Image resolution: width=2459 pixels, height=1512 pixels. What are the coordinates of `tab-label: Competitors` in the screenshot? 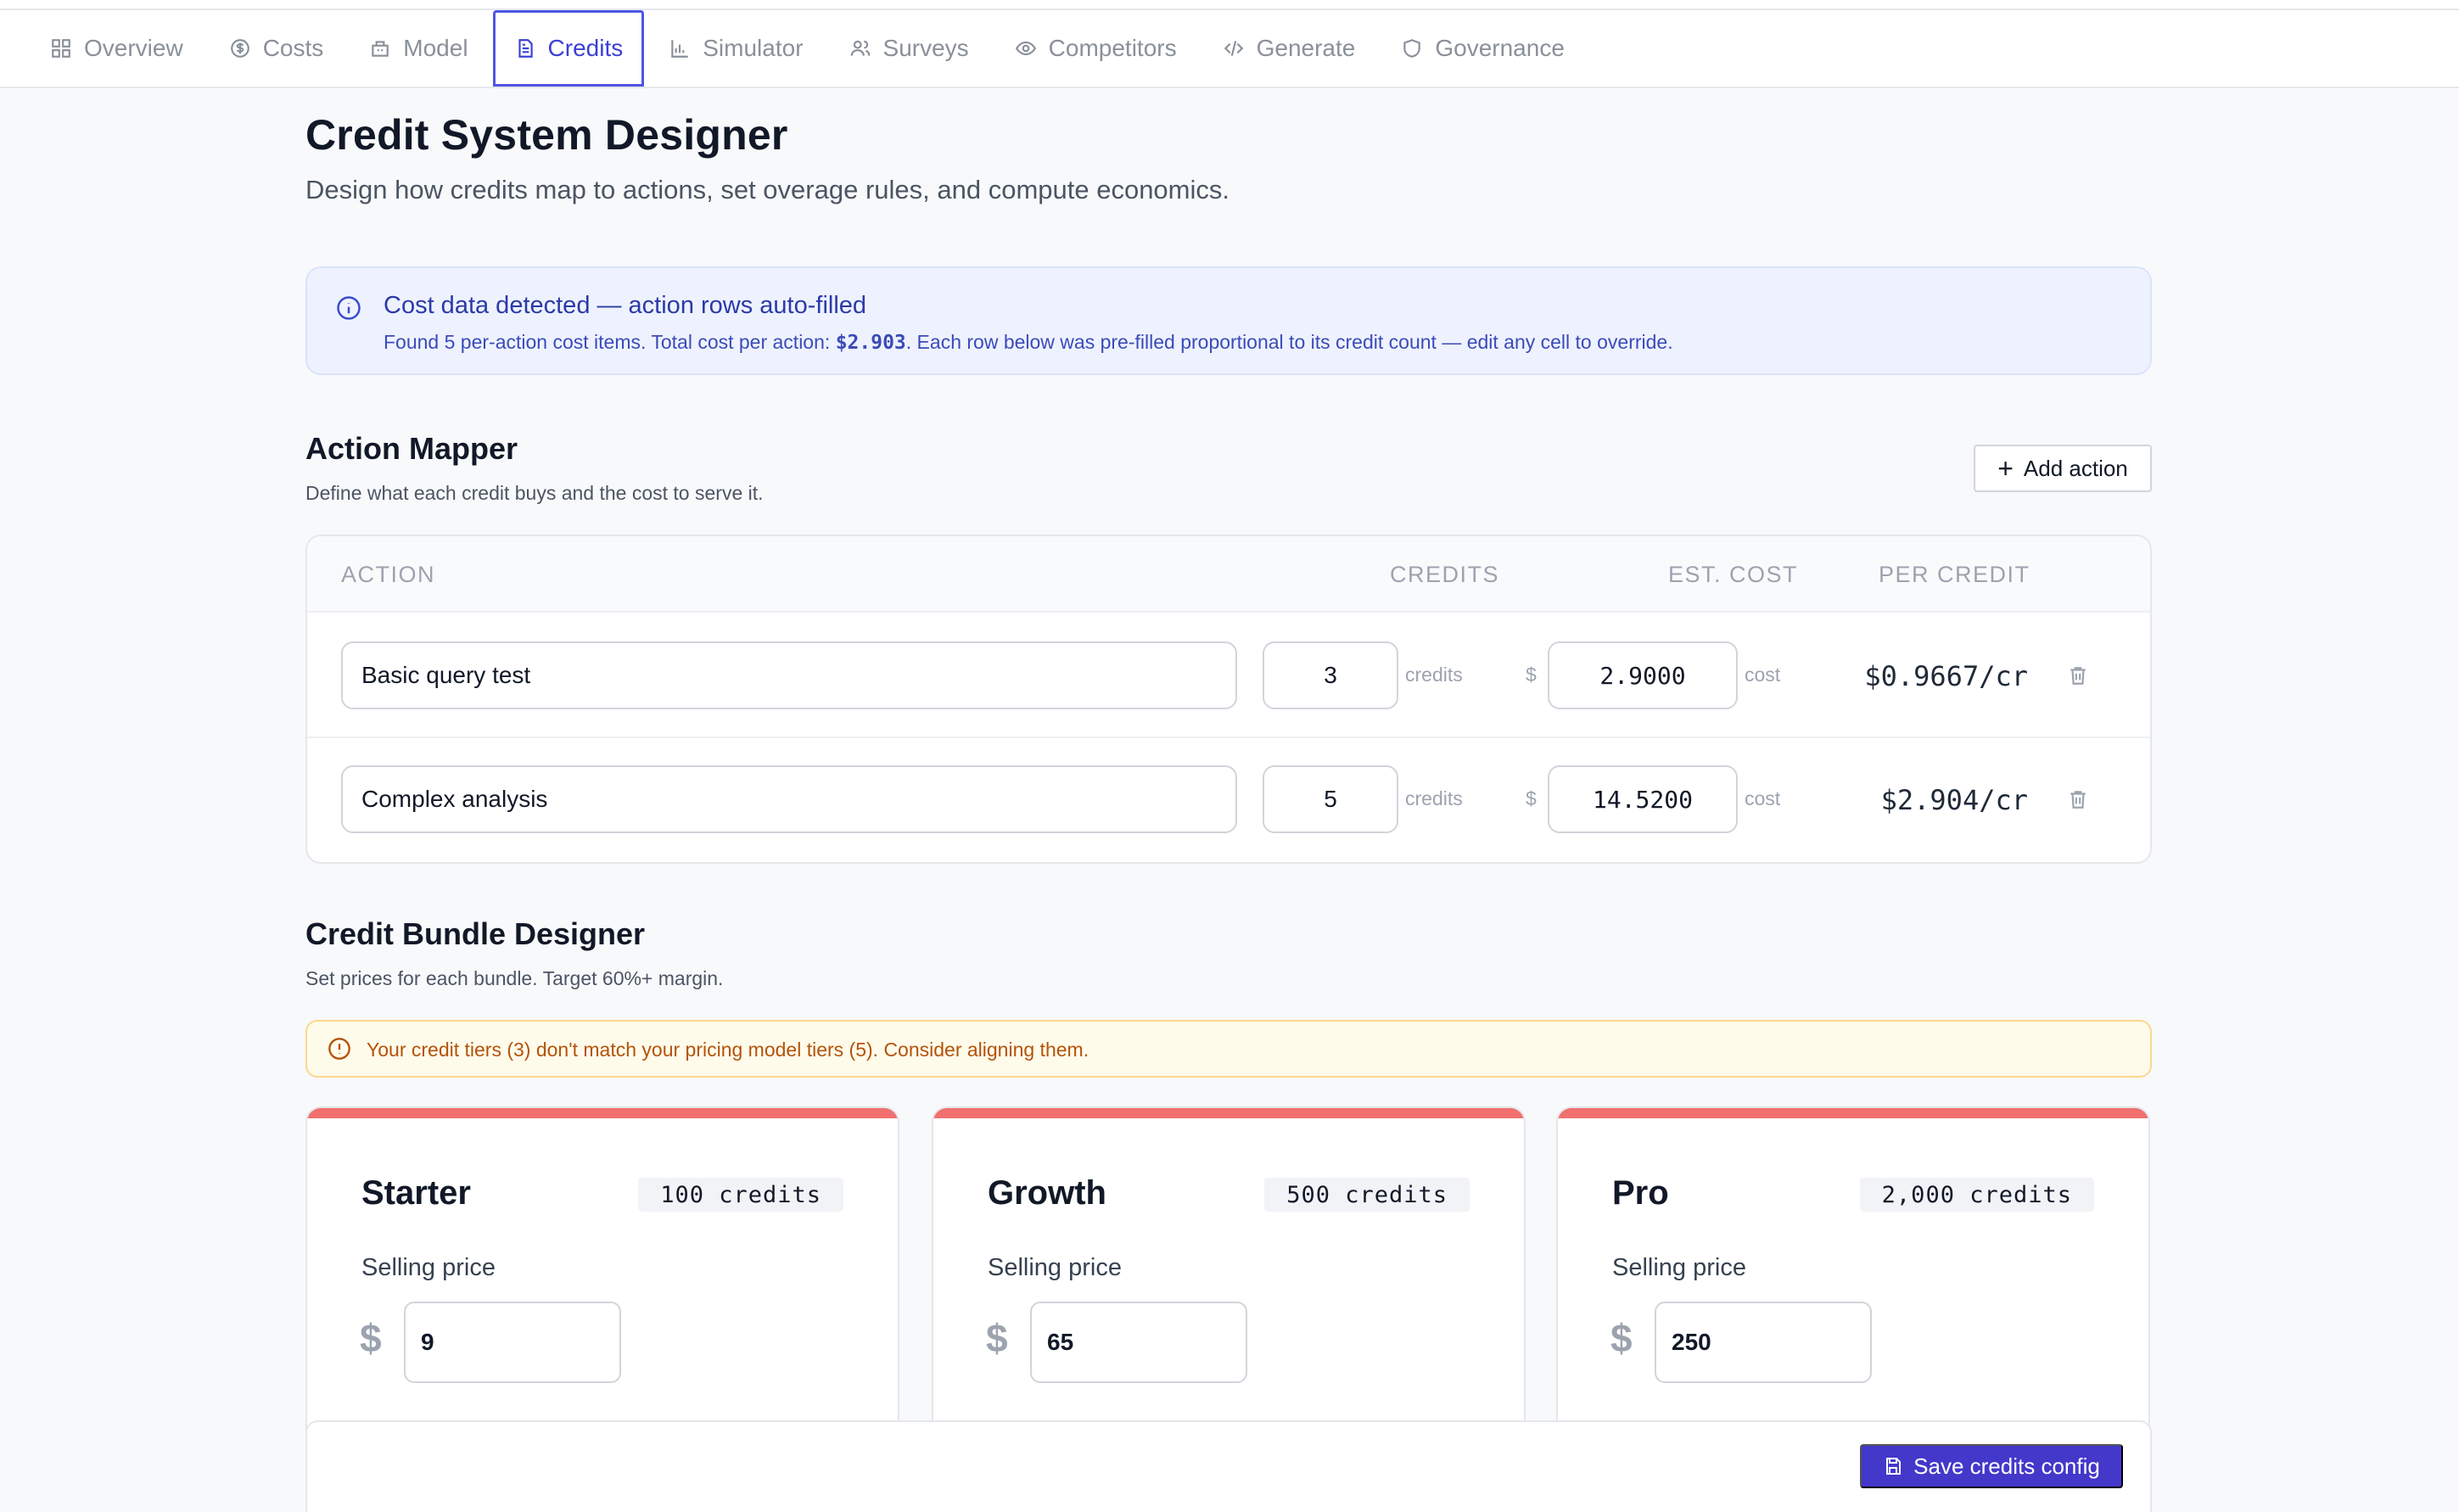 It's located at (1112, 48).